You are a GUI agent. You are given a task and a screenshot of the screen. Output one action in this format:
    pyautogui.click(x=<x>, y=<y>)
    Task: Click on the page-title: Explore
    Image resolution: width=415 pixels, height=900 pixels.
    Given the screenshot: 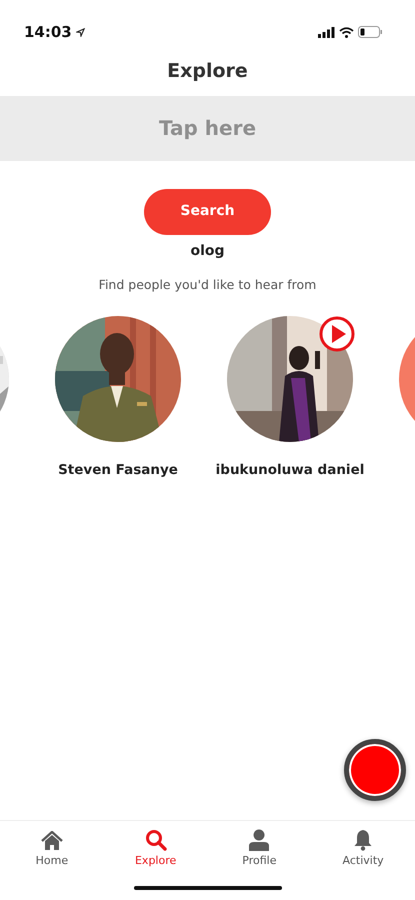 What is the action you would take?
    pyautogui.click(x=207, y=71)
    